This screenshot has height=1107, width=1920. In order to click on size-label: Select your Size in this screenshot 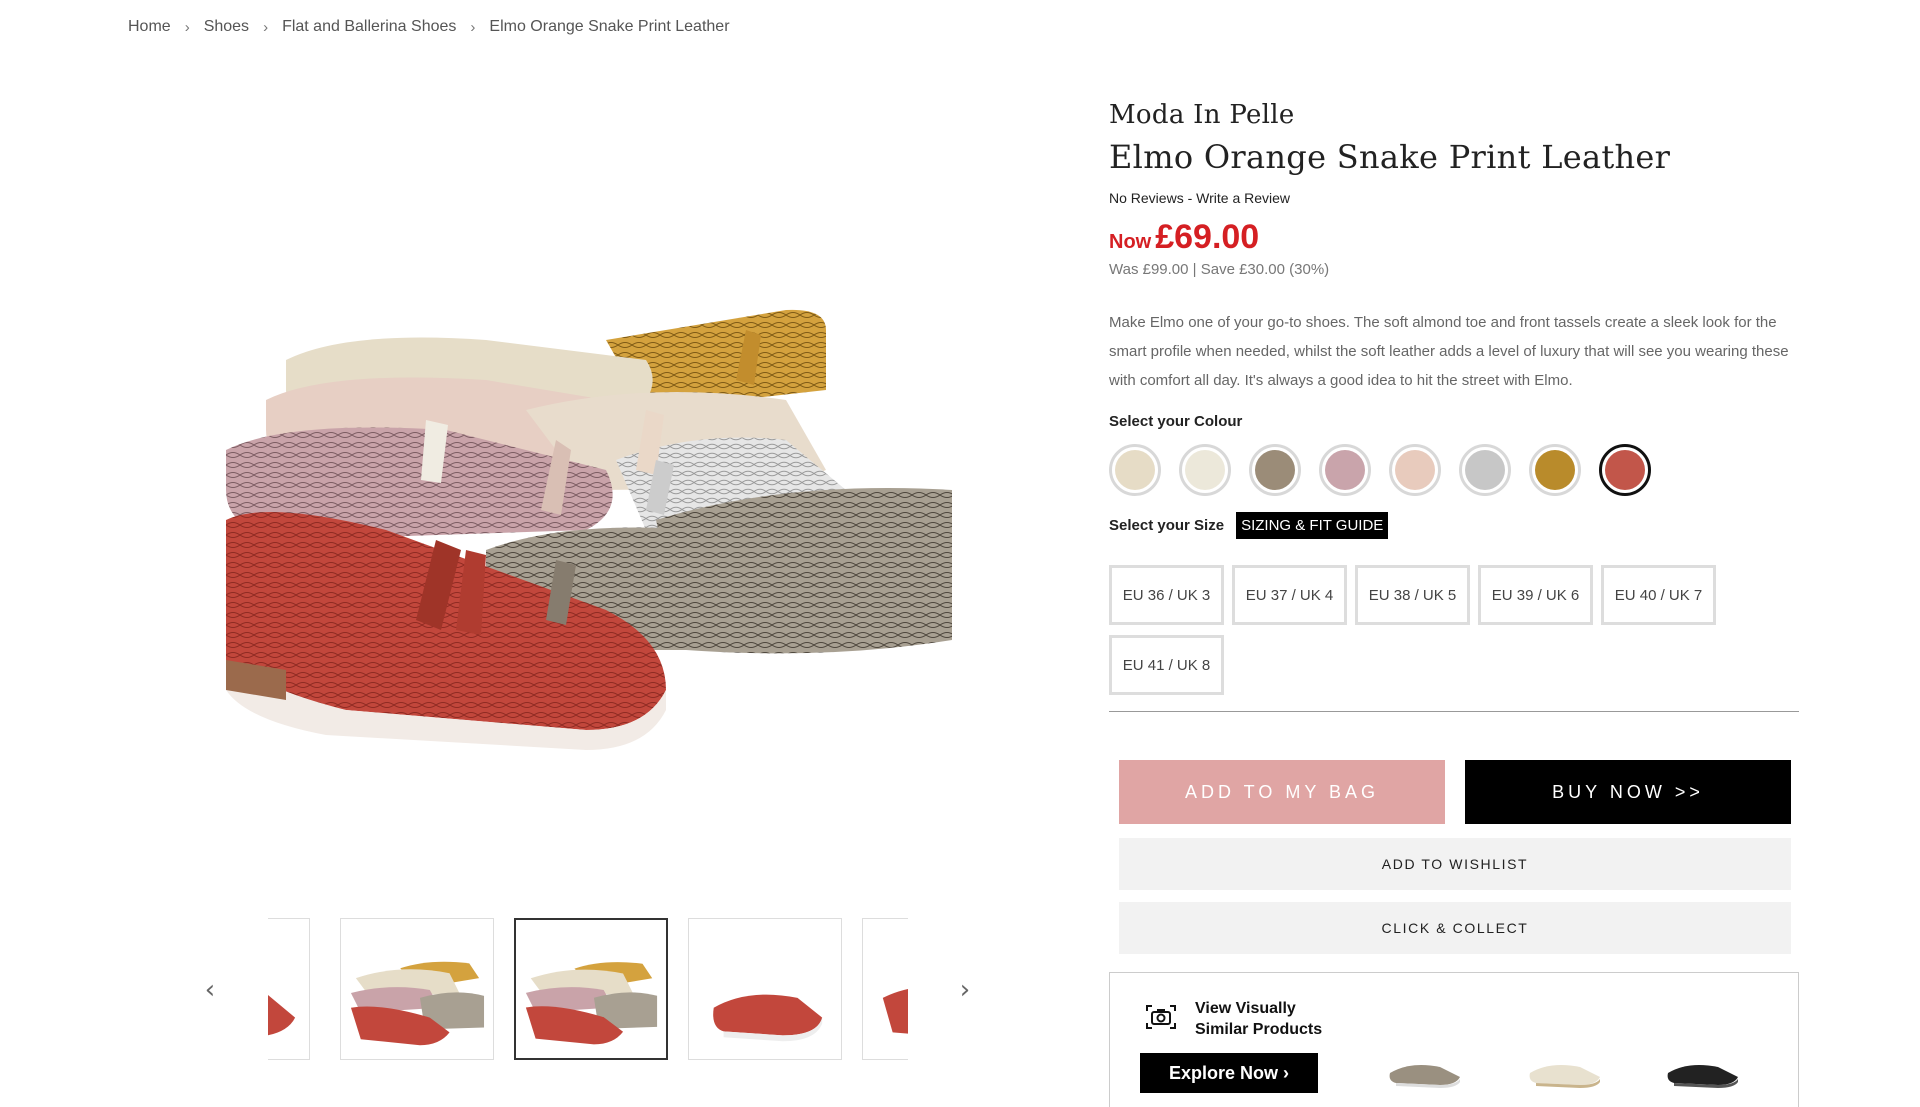, I will do `click(1167, 525)`.